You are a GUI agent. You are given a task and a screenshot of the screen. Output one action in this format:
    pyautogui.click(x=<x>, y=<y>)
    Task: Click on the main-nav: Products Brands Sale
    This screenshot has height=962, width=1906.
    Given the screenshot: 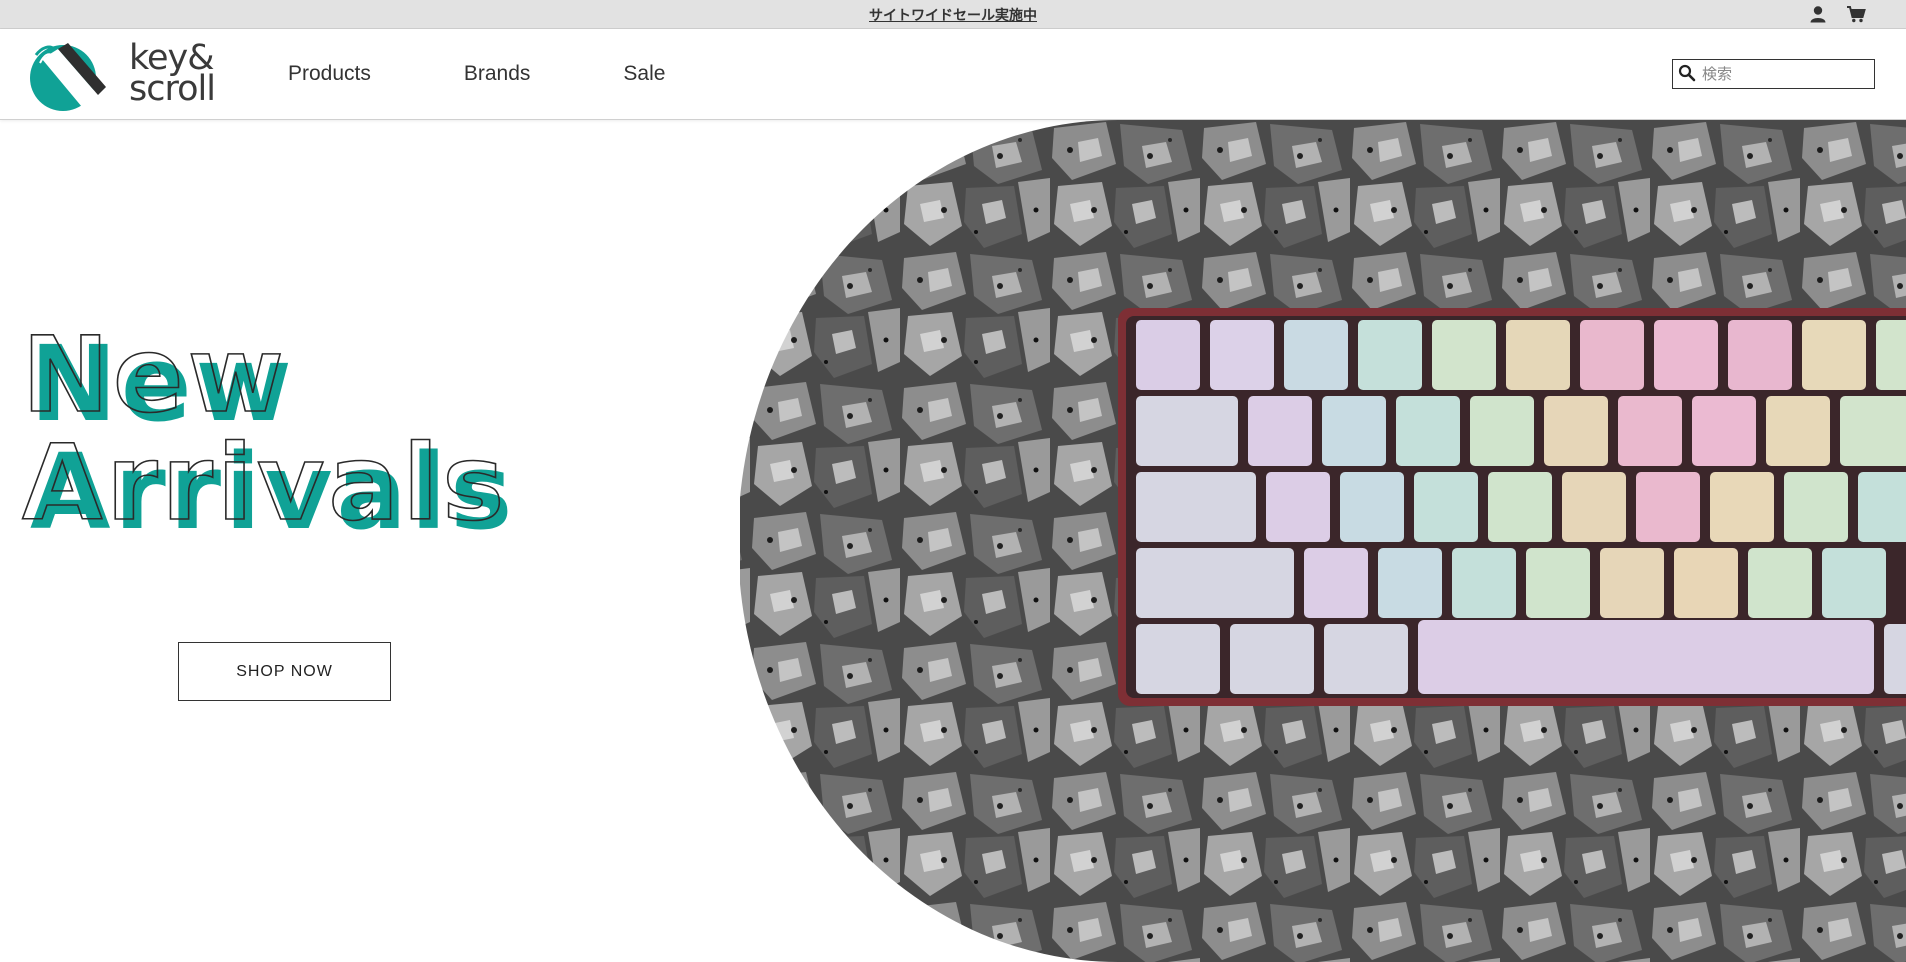 What is the action you would take?
    pyautogui.click(x=476, y=74)
    